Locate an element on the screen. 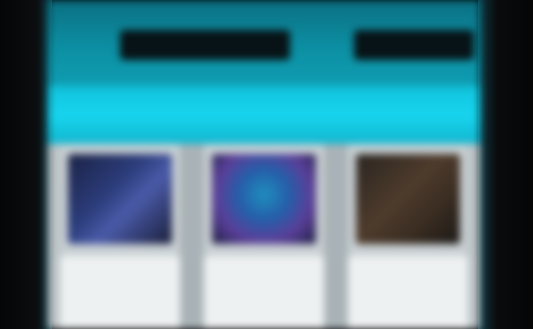 The image size is (533, 329). nav-bar-right is located at coordinates (414, 45).